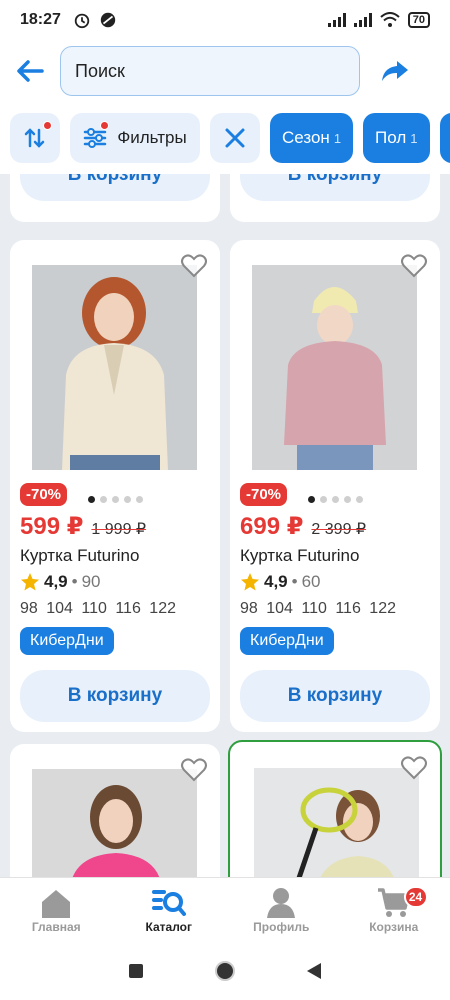 This screenshot has width=450, height=1000. I want to click on sort-button, so click(35, 138).